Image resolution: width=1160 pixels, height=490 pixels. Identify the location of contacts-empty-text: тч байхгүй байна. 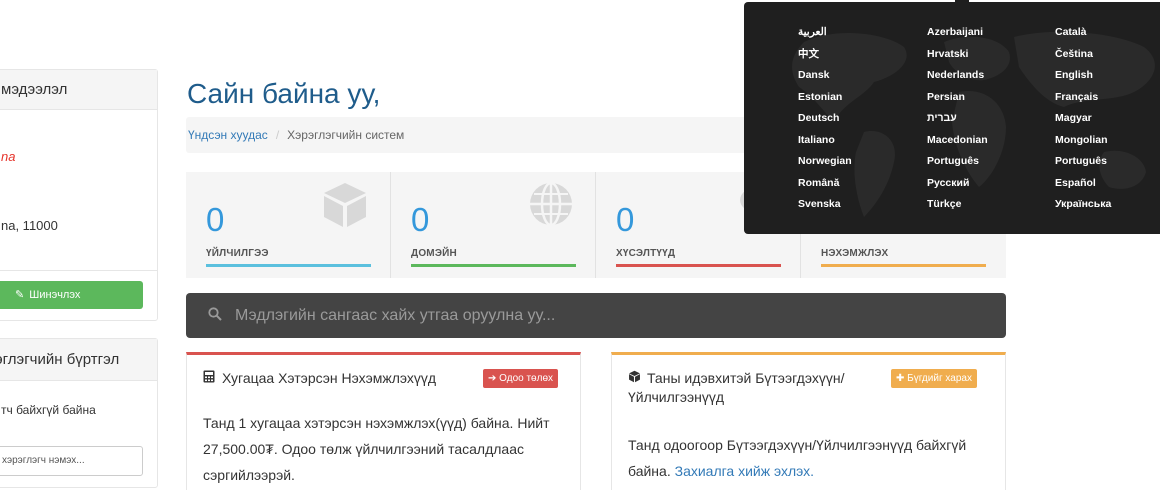
(48, 410).